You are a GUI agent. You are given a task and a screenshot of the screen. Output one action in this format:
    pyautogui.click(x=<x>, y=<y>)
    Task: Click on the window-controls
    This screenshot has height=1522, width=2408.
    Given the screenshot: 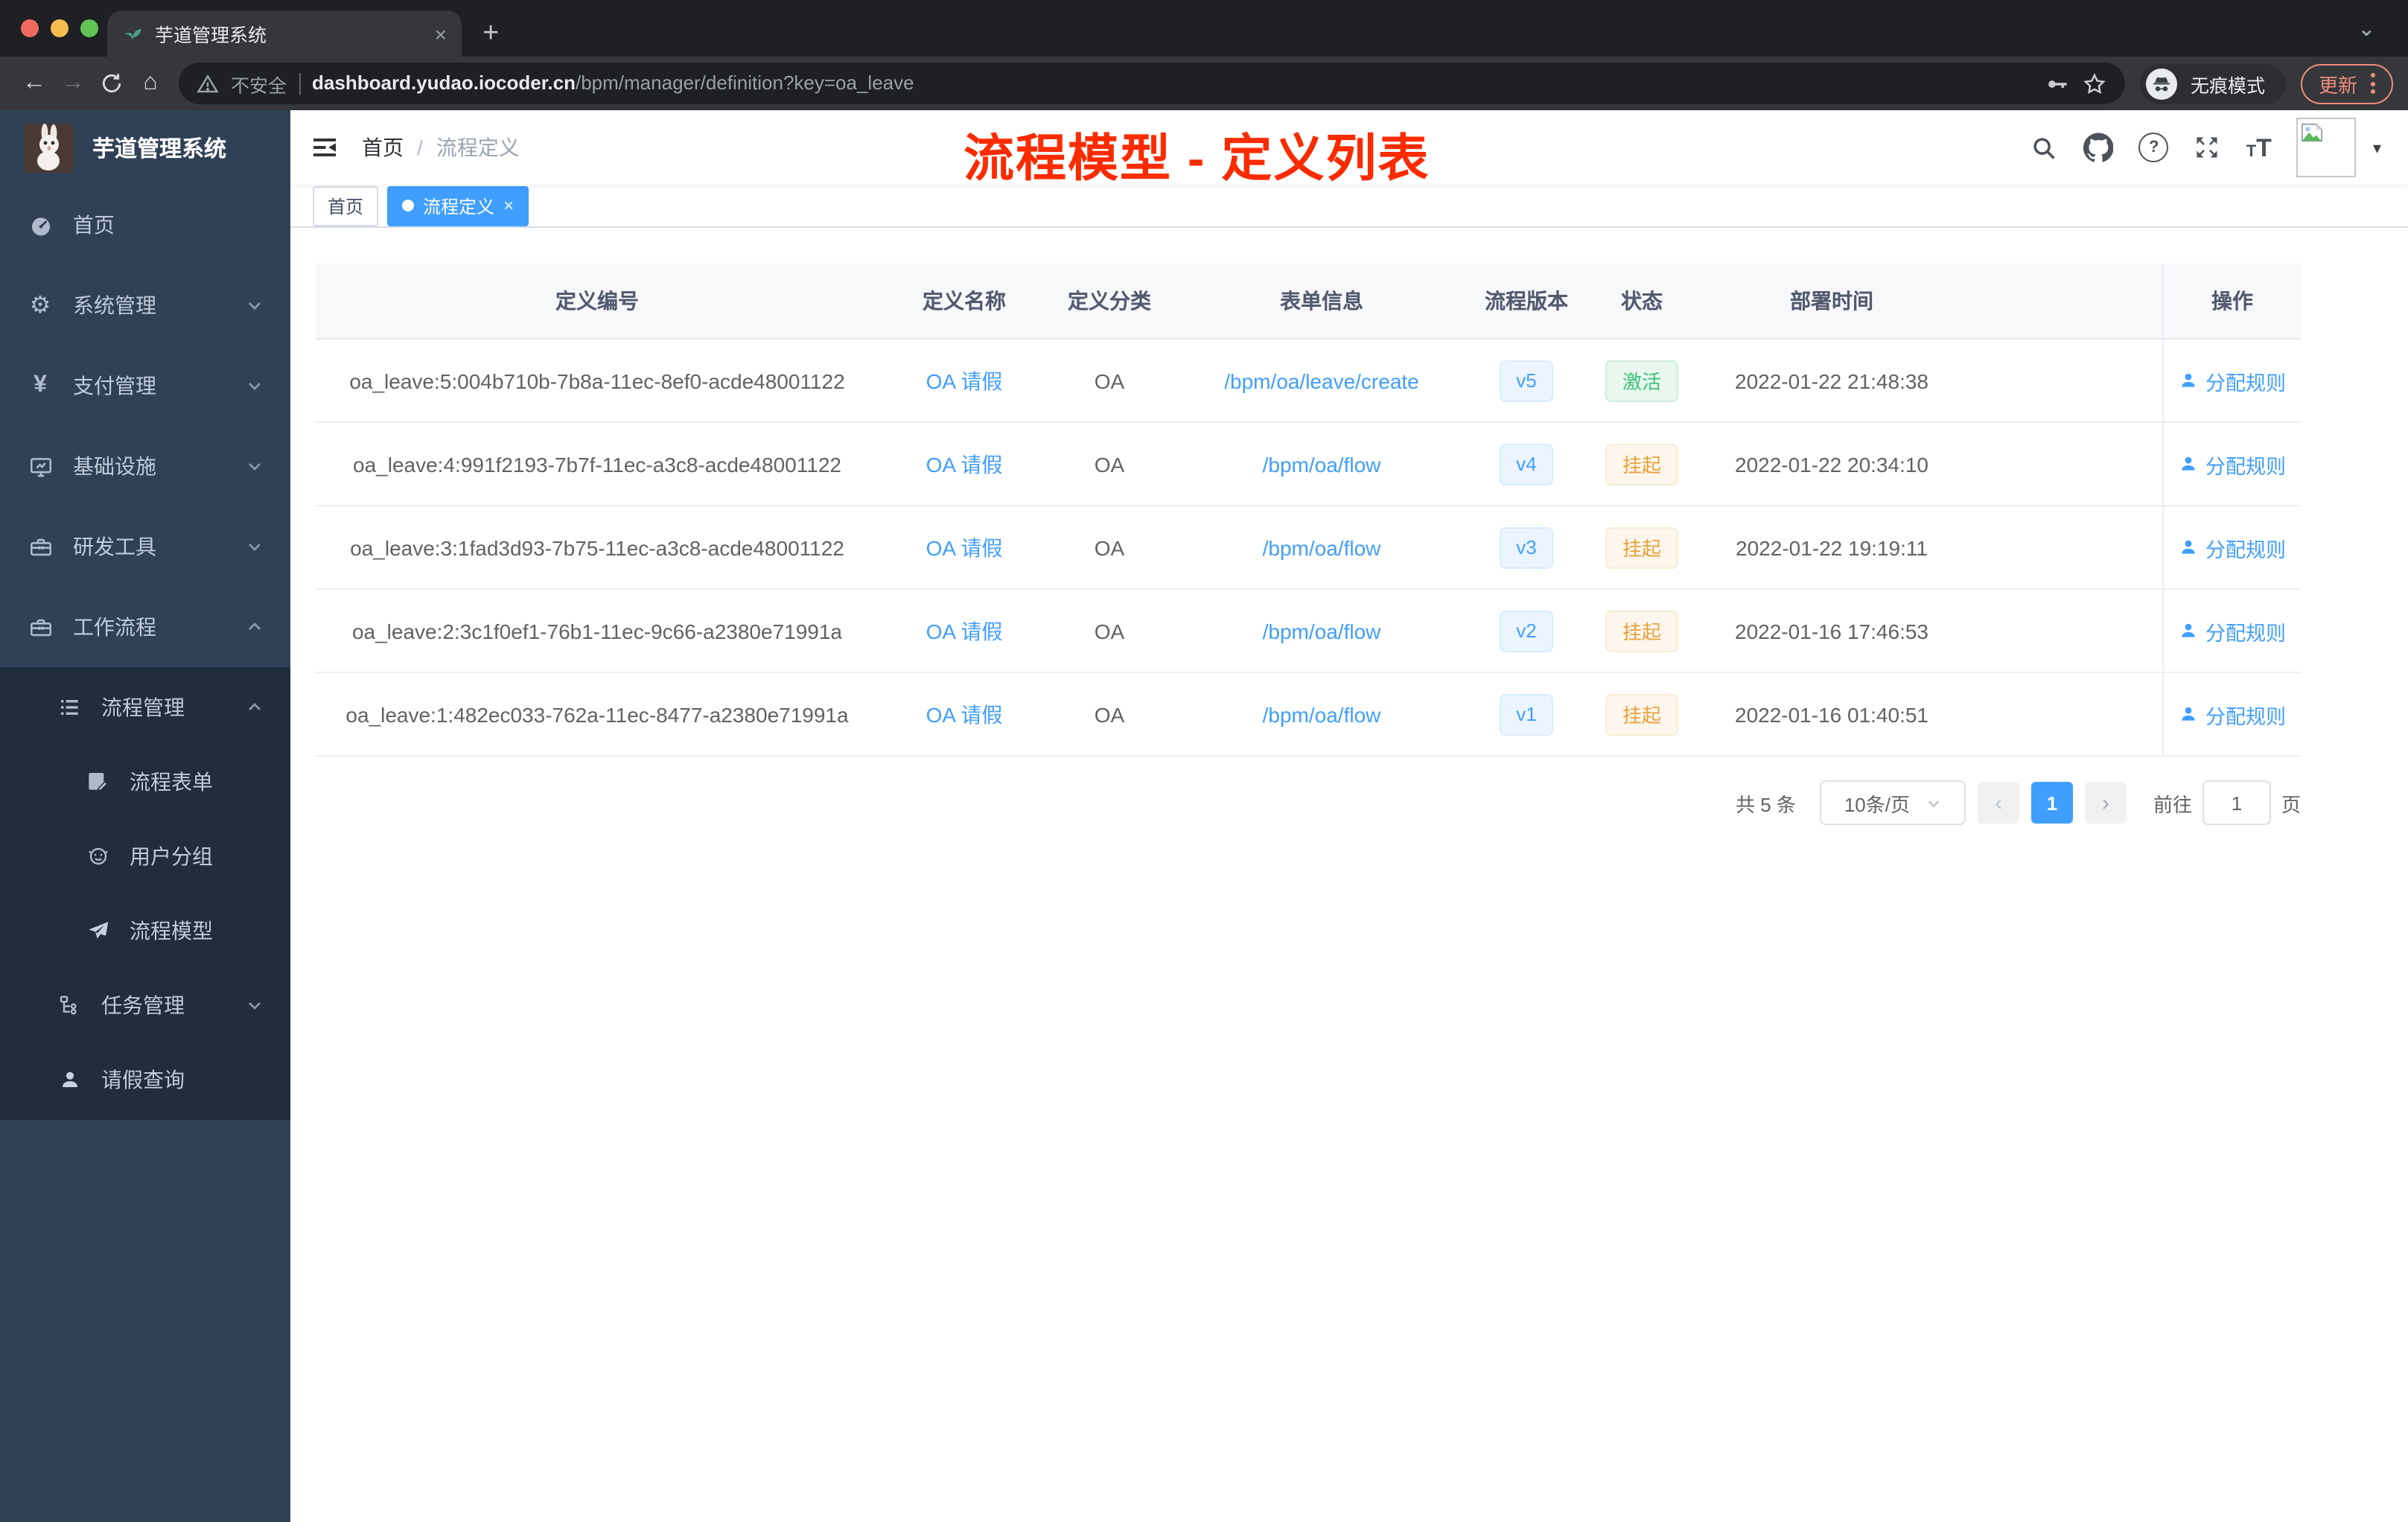 What is the action you would take?
    pyautogui.click(x=59, y=28)
    